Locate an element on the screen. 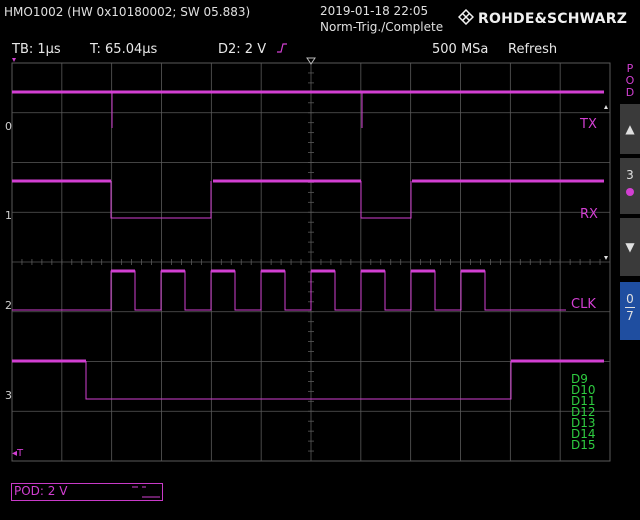 The image size is (640, 520). trigger-marker-label: T is located at coordinates (20, 453).